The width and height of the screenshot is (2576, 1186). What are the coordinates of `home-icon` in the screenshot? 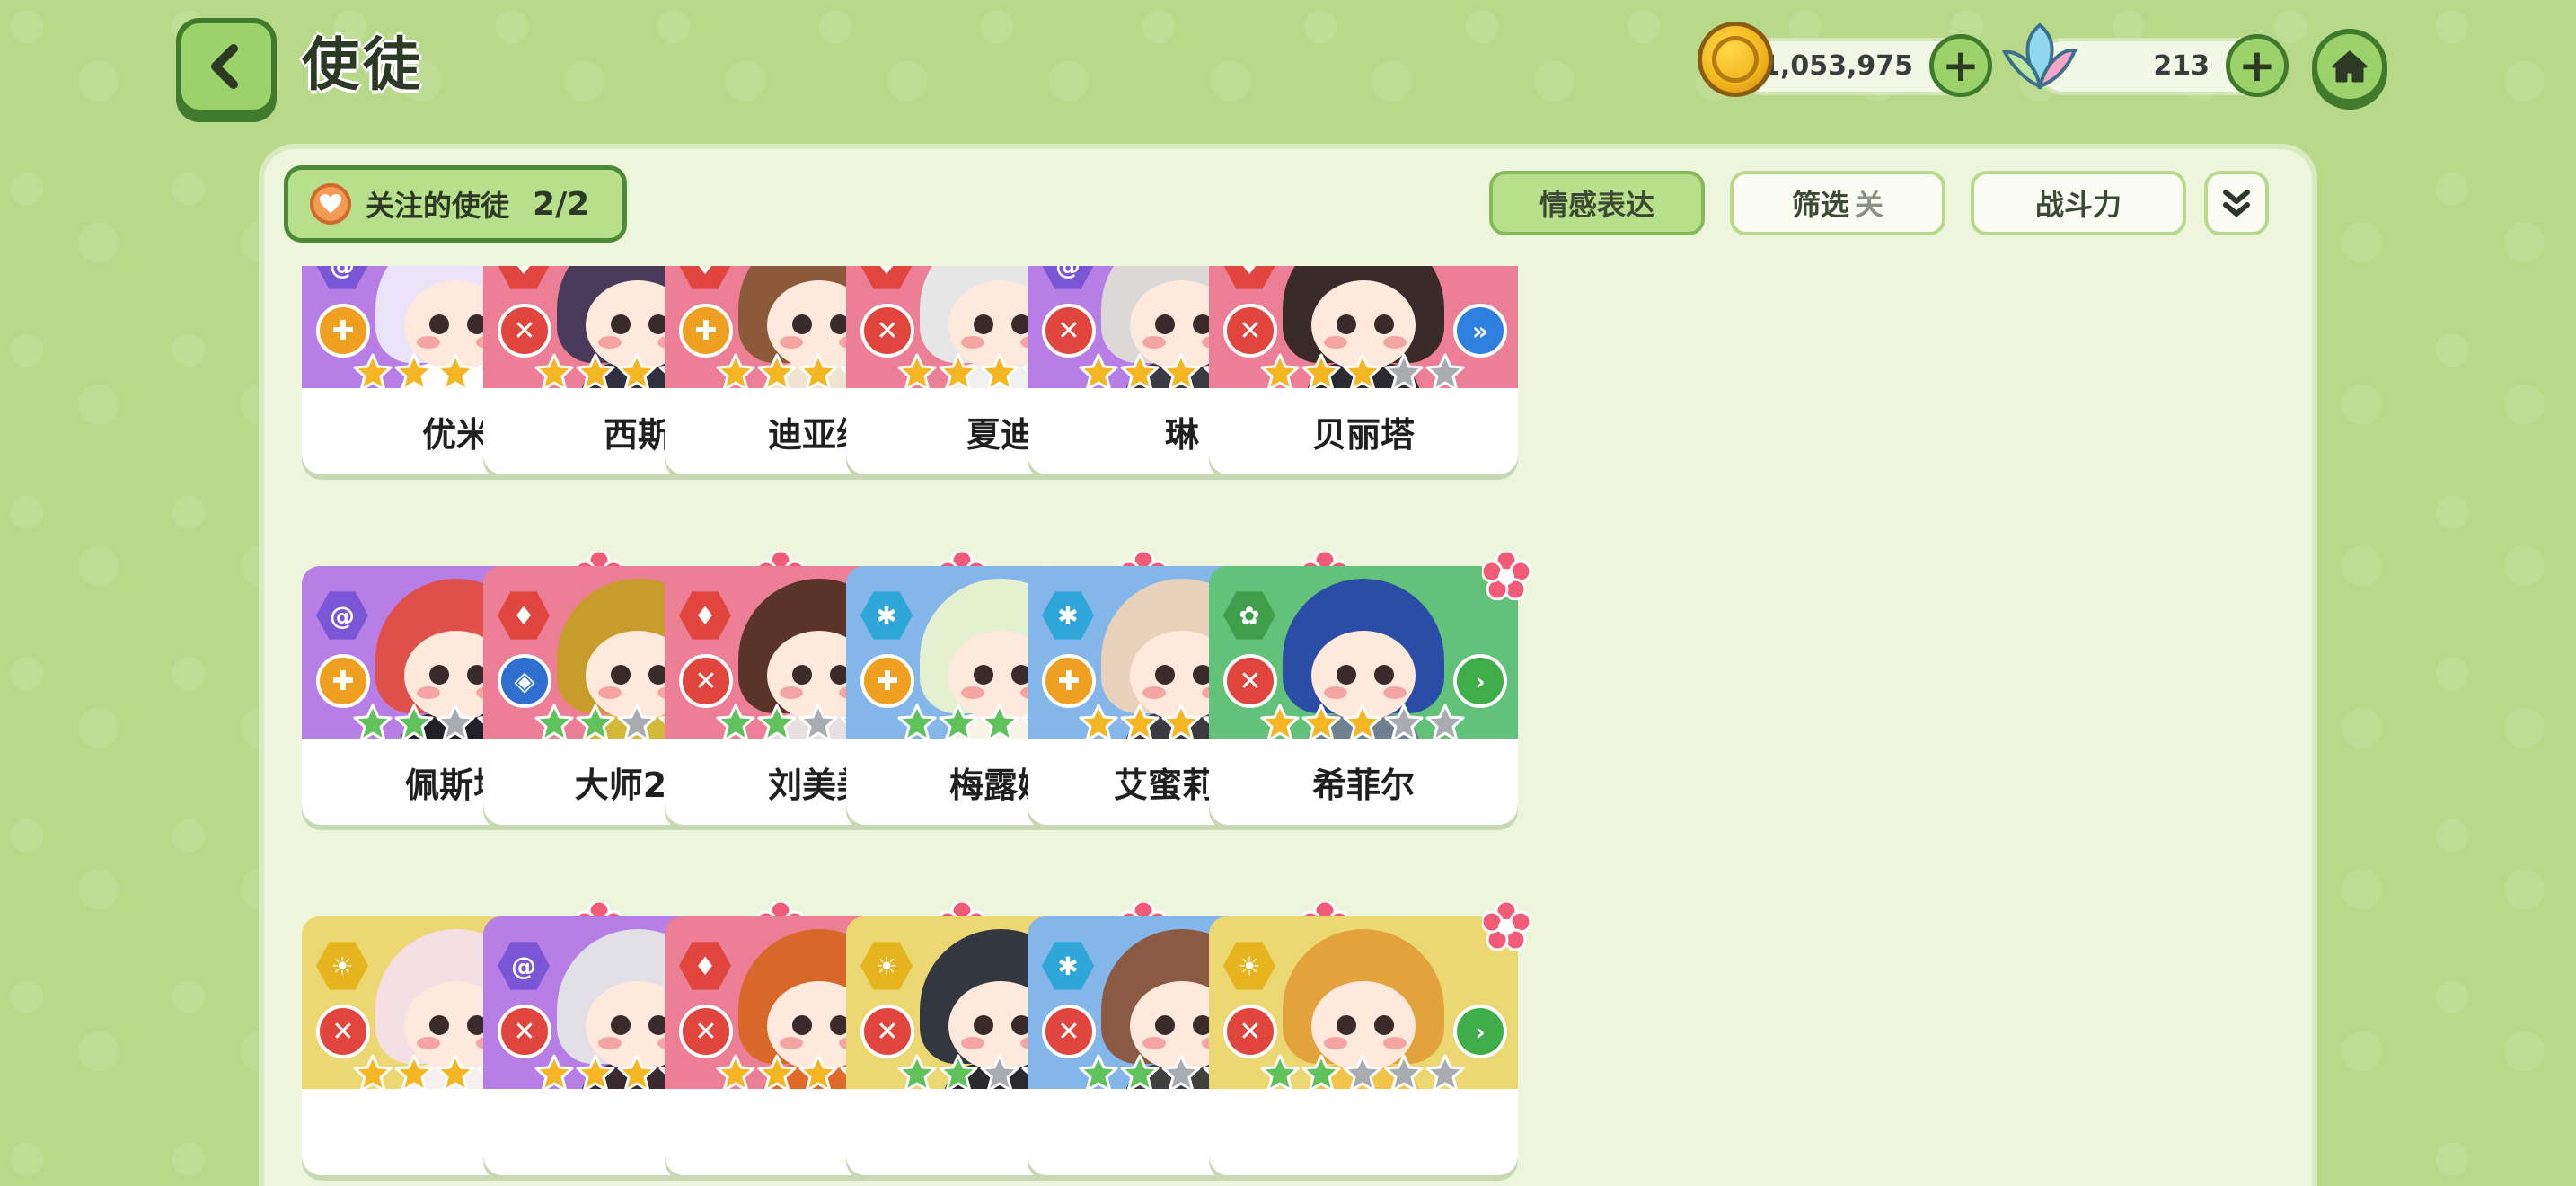 It's located at (2350, 66).